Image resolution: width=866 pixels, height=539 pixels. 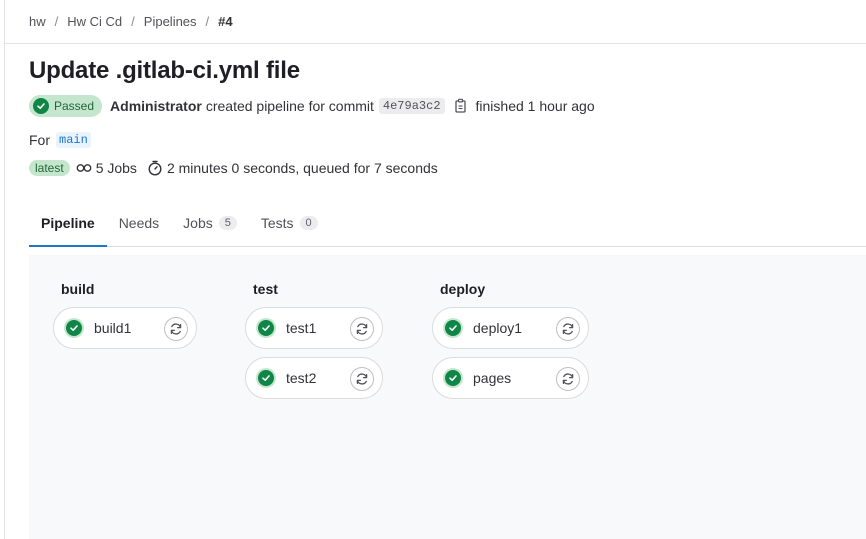 I want to click on job-name: build1, so click(x=113, y=328).